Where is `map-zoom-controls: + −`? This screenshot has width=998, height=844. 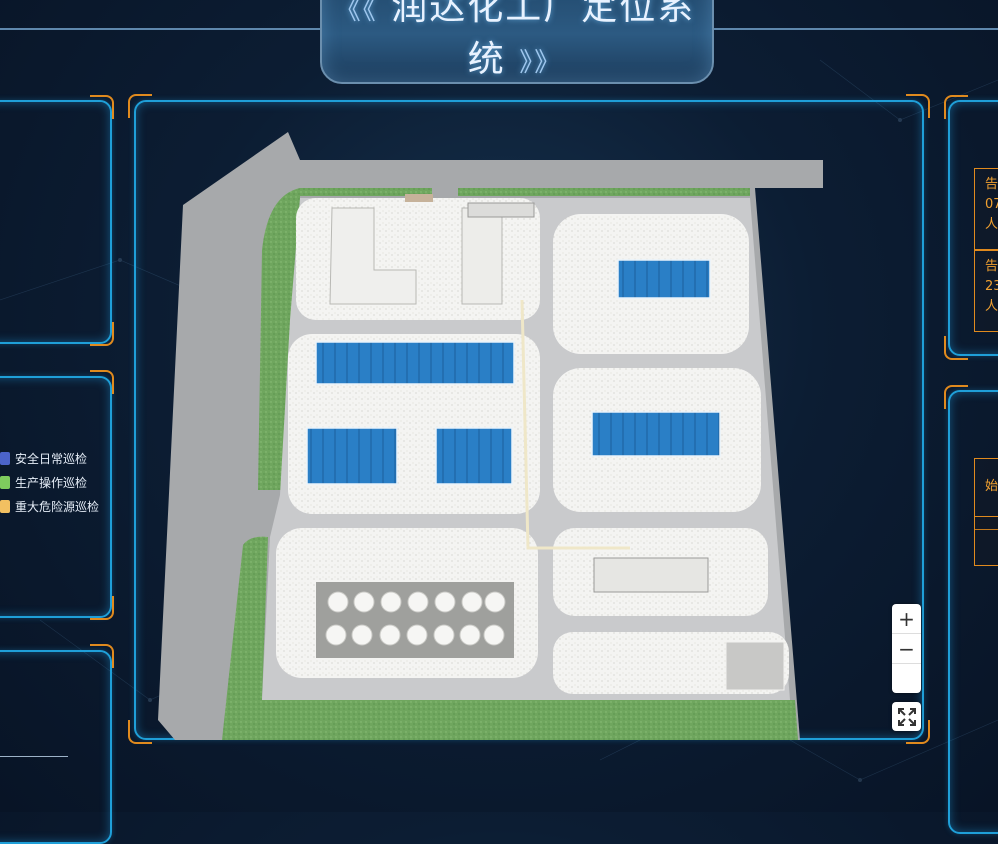 map-zoom-controls: + − is located at coordinates (906, 648).